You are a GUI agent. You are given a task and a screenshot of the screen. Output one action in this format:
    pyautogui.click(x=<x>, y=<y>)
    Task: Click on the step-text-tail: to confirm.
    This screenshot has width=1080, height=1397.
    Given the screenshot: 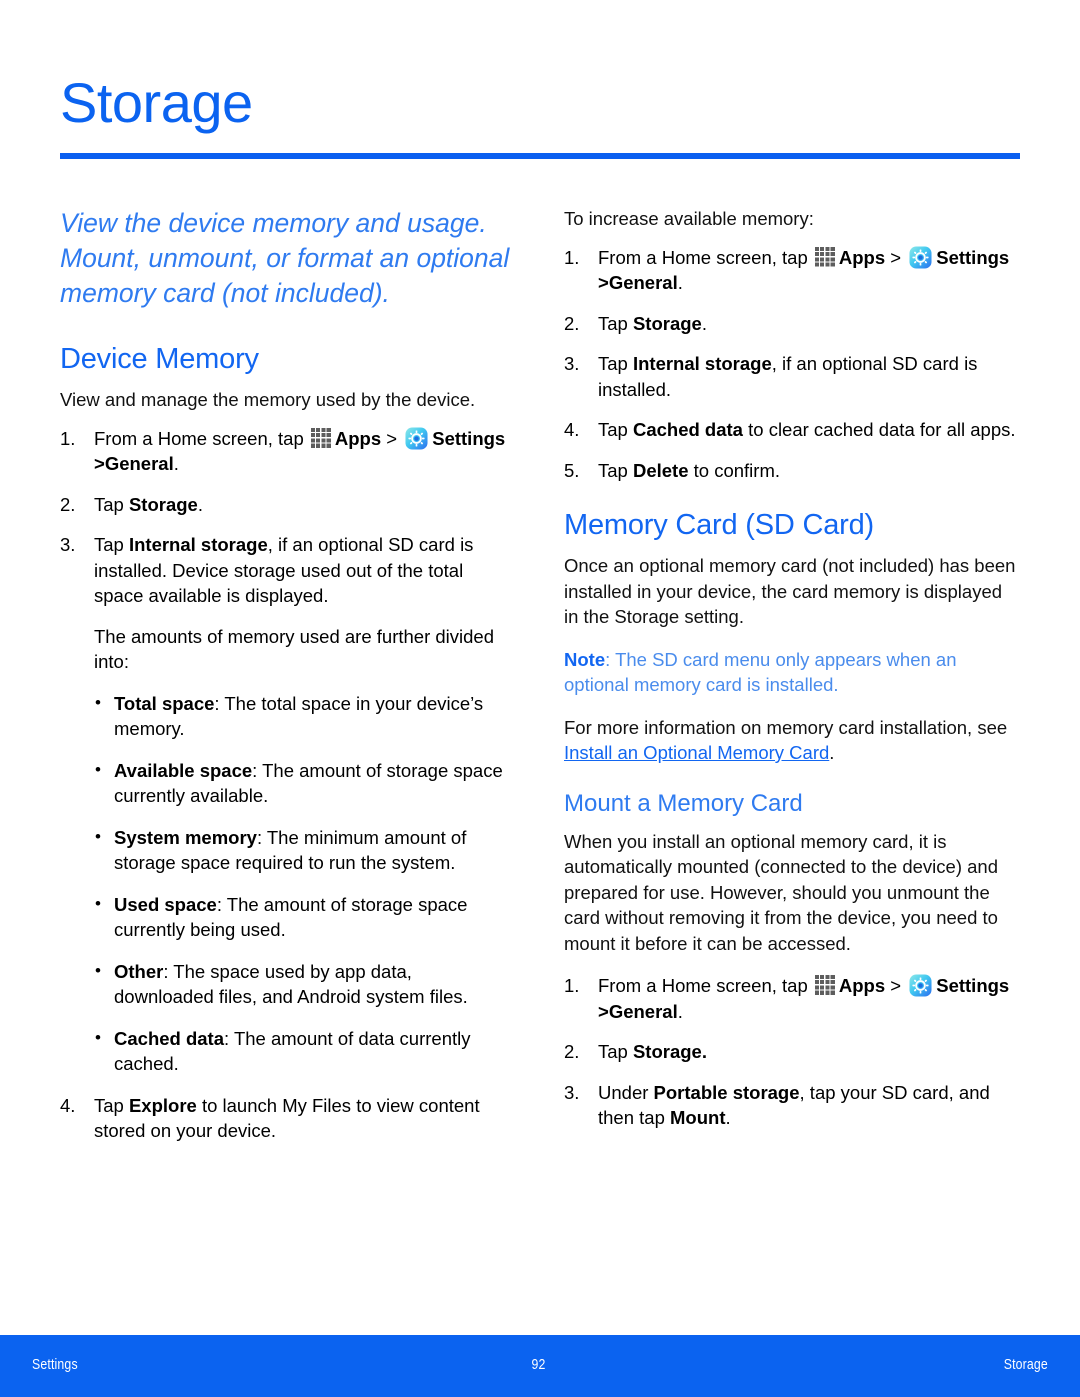 What is the action you would take?
    pyautogui.click(x=734, y=470)
    